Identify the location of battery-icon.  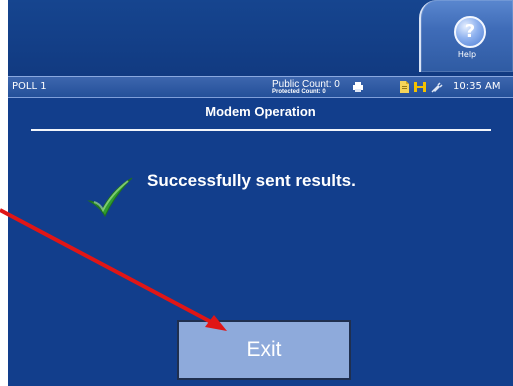
(420, 87).